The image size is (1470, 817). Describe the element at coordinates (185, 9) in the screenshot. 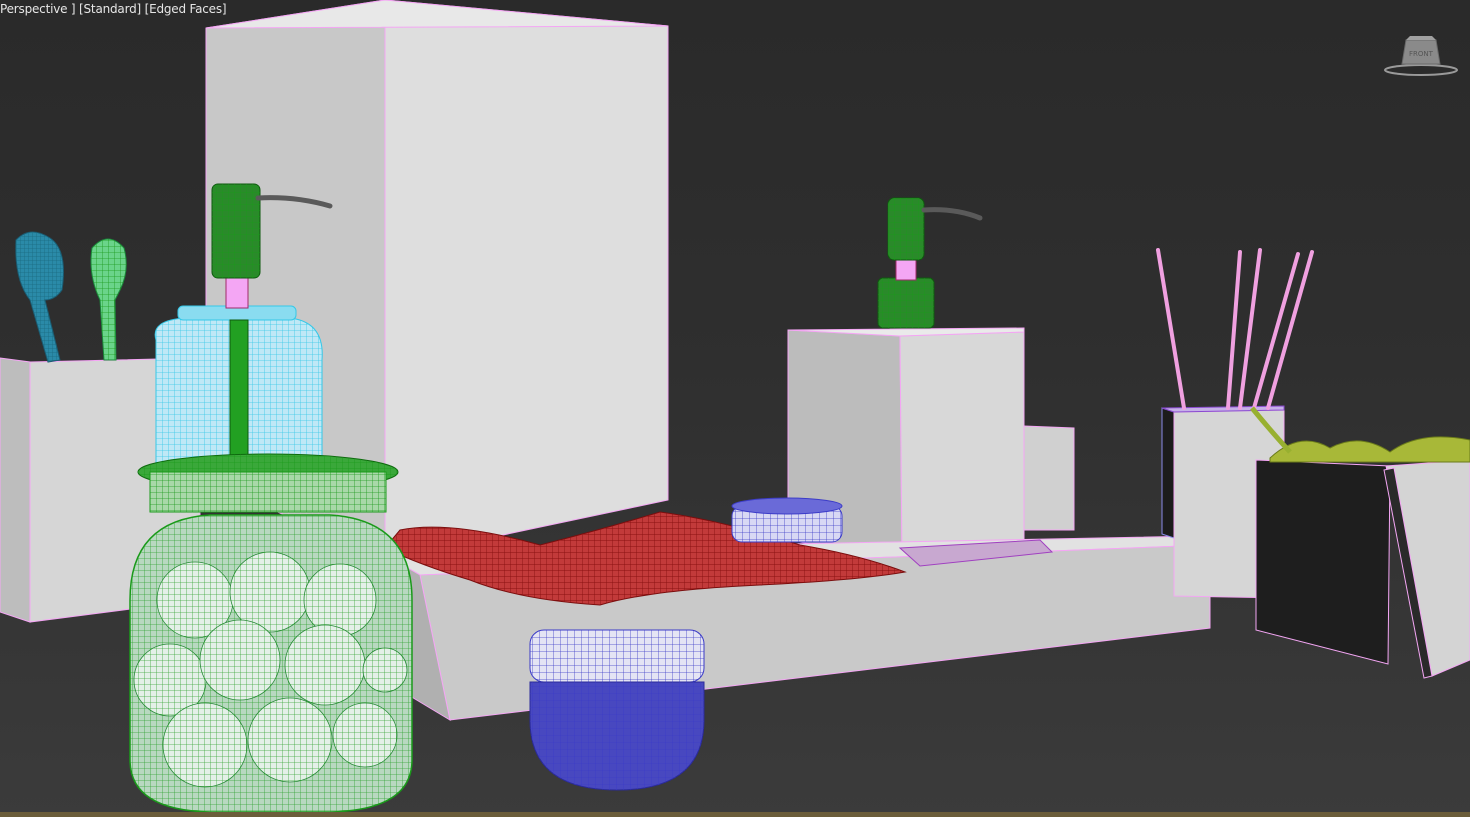

I see `edged-faces-label: Edged Faces` at that location.